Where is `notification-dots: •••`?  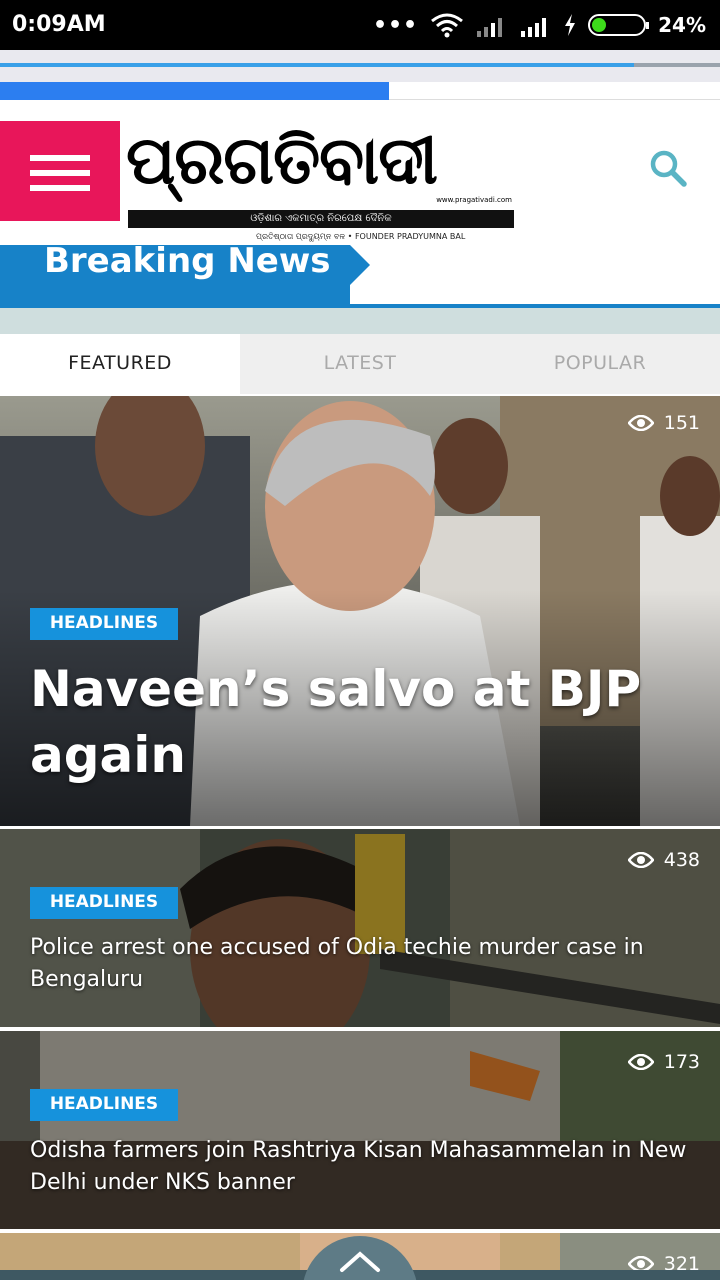
notification-dots: ••• is located at coordinates (395, 25).